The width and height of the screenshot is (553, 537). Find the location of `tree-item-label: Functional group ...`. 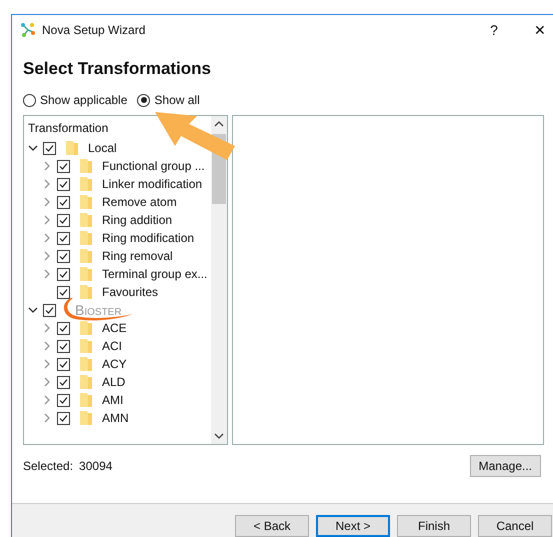

tree-item-label: Functional group ... is located at coordinates (153, 166).